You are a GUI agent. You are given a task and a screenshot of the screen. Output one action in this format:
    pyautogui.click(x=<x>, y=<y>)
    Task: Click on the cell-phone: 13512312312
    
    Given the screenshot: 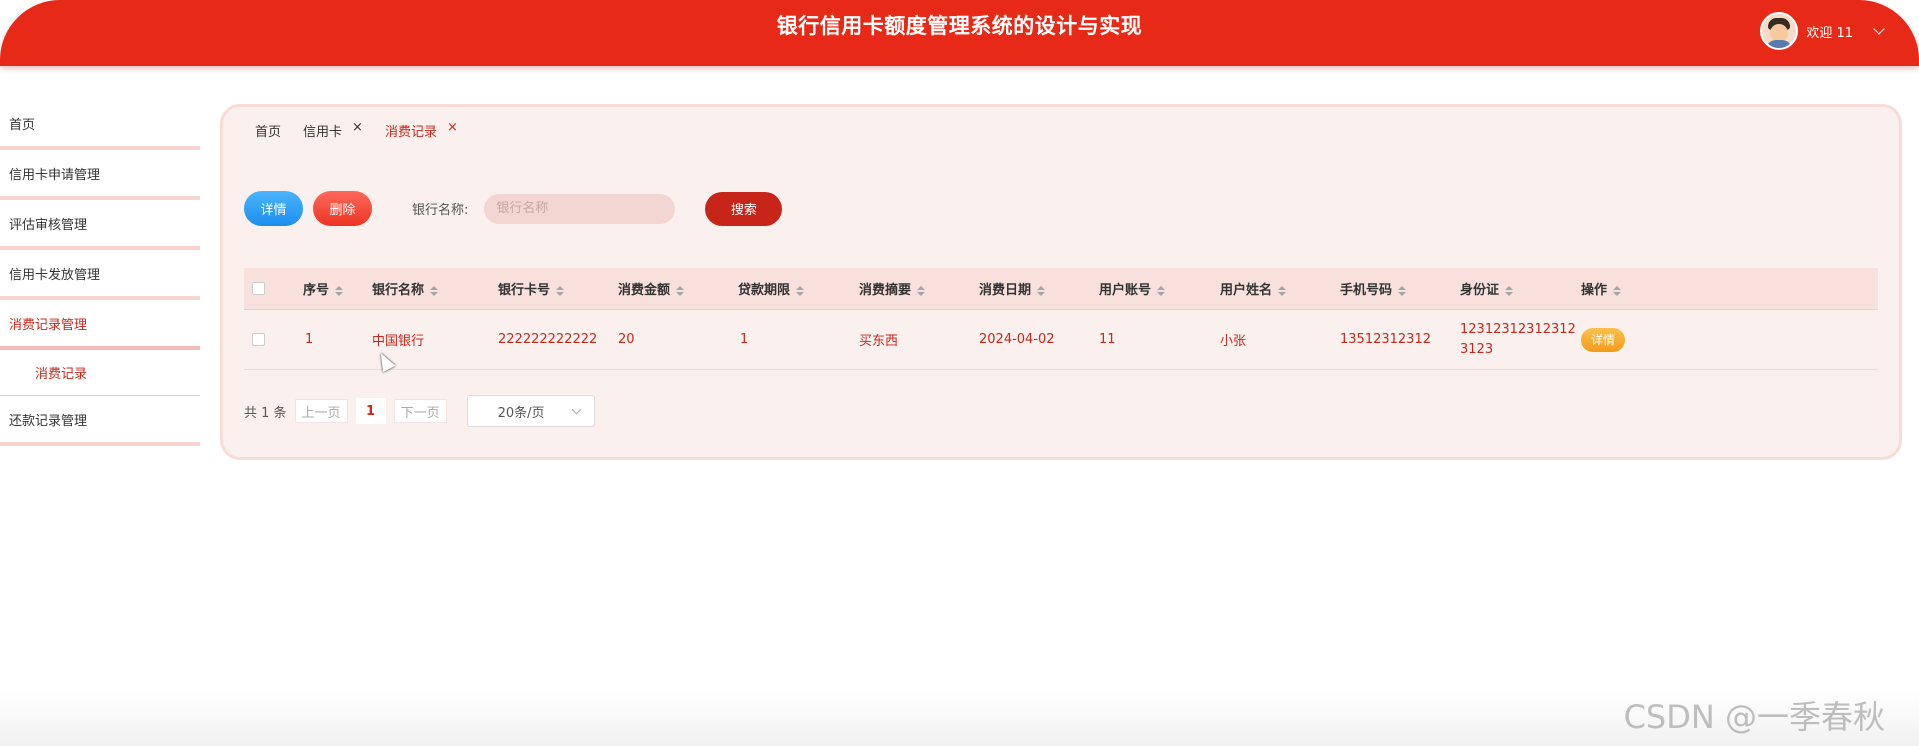 What is the action you would take?
    pyautogui.click(x=1385, y=339)
    